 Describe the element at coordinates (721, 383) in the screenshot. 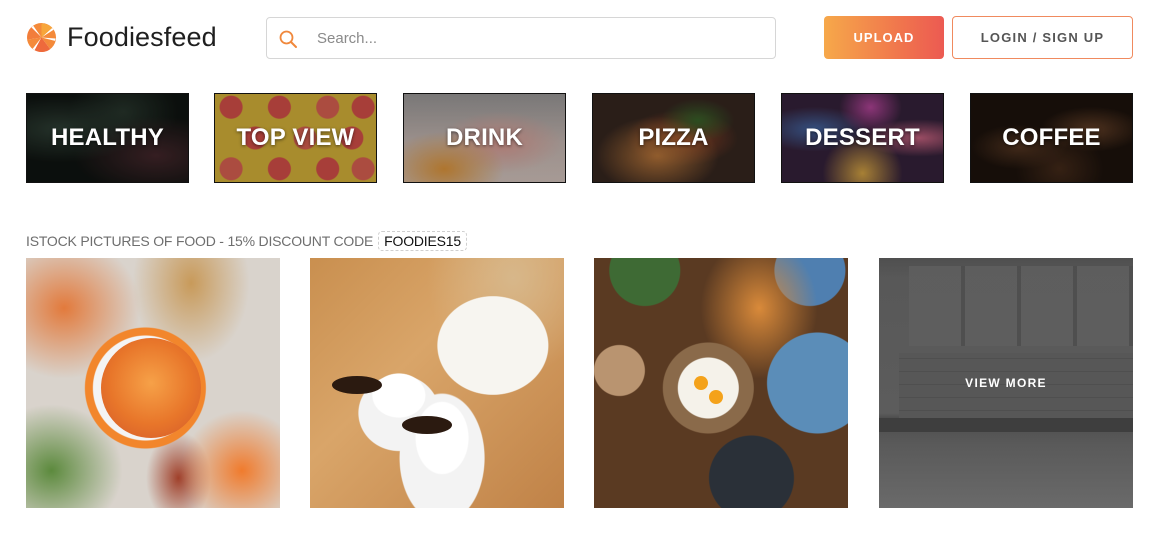

I see `photo-brunch-table` at that location.